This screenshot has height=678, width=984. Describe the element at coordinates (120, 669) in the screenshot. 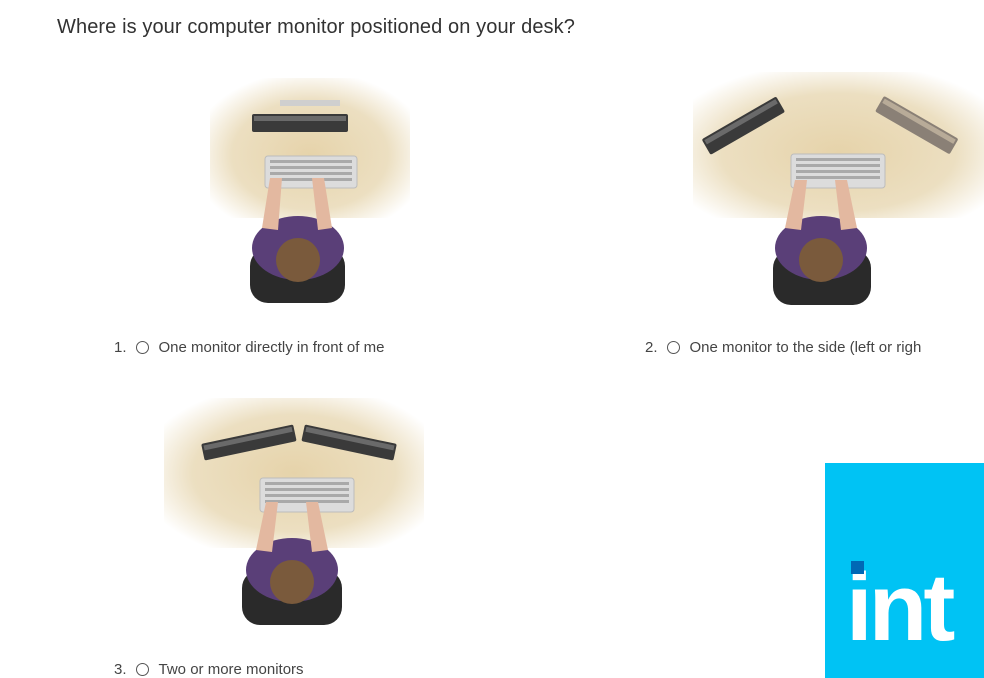

I see `option-number: 3.` at that location.